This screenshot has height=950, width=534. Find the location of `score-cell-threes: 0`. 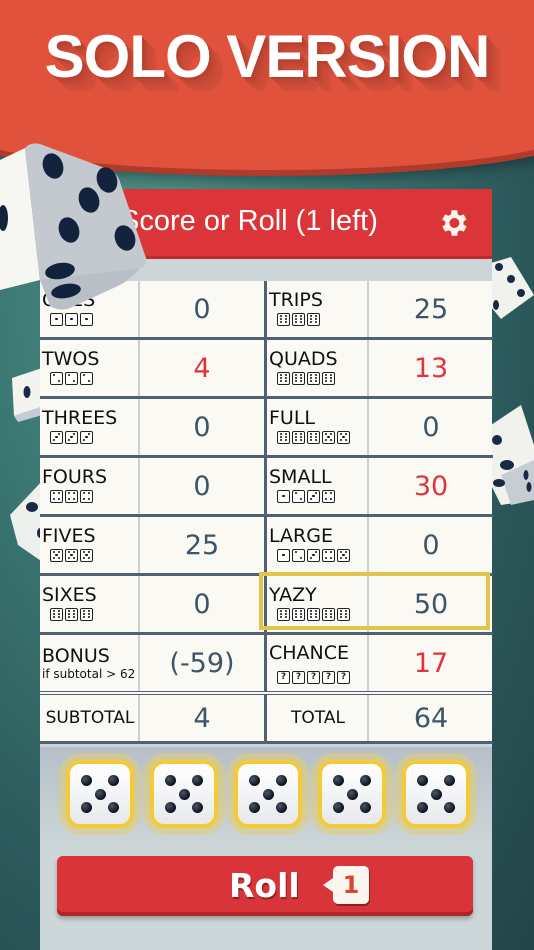

score-cell-threes: 0 is located at coordinates (202, 427).